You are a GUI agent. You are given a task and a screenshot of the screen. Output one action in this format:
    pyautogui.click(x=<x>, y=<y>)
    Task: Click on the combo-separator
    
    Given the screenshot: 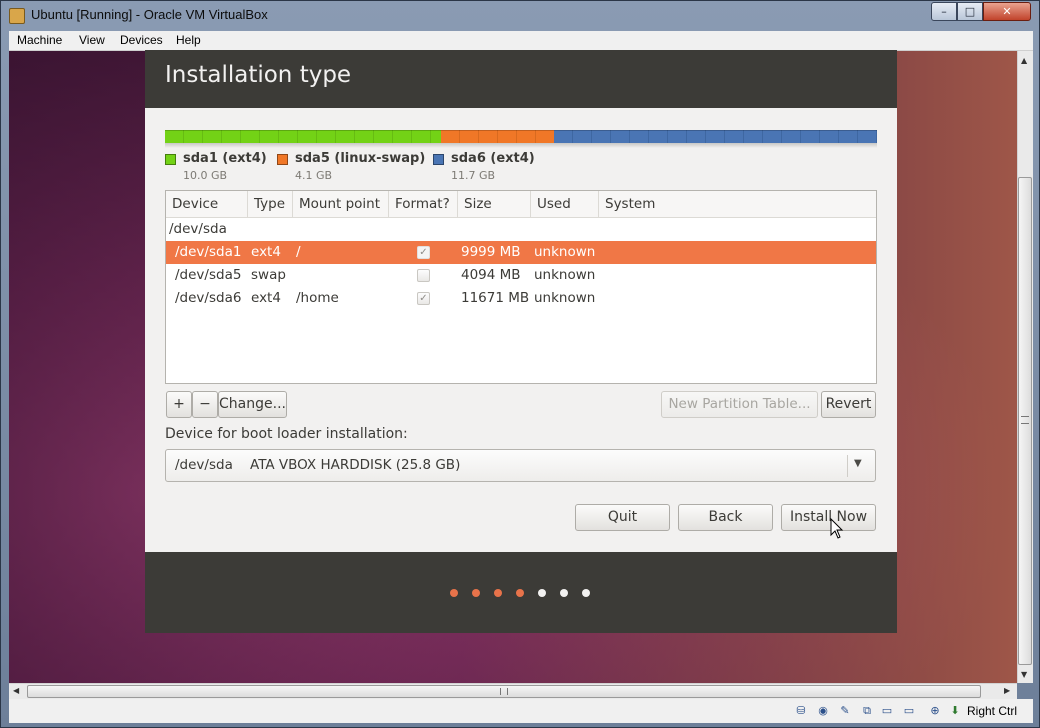 What is the action you would take?
    pyautogui.click(x=847, y=466)
    